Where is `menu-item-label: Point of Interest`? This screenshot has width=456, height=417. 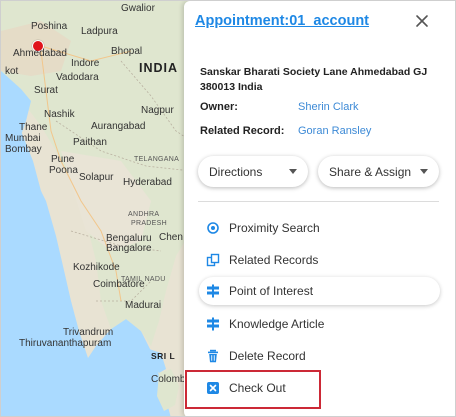 menu-item-label: Point of Interest is located at coordinates (271, 291).